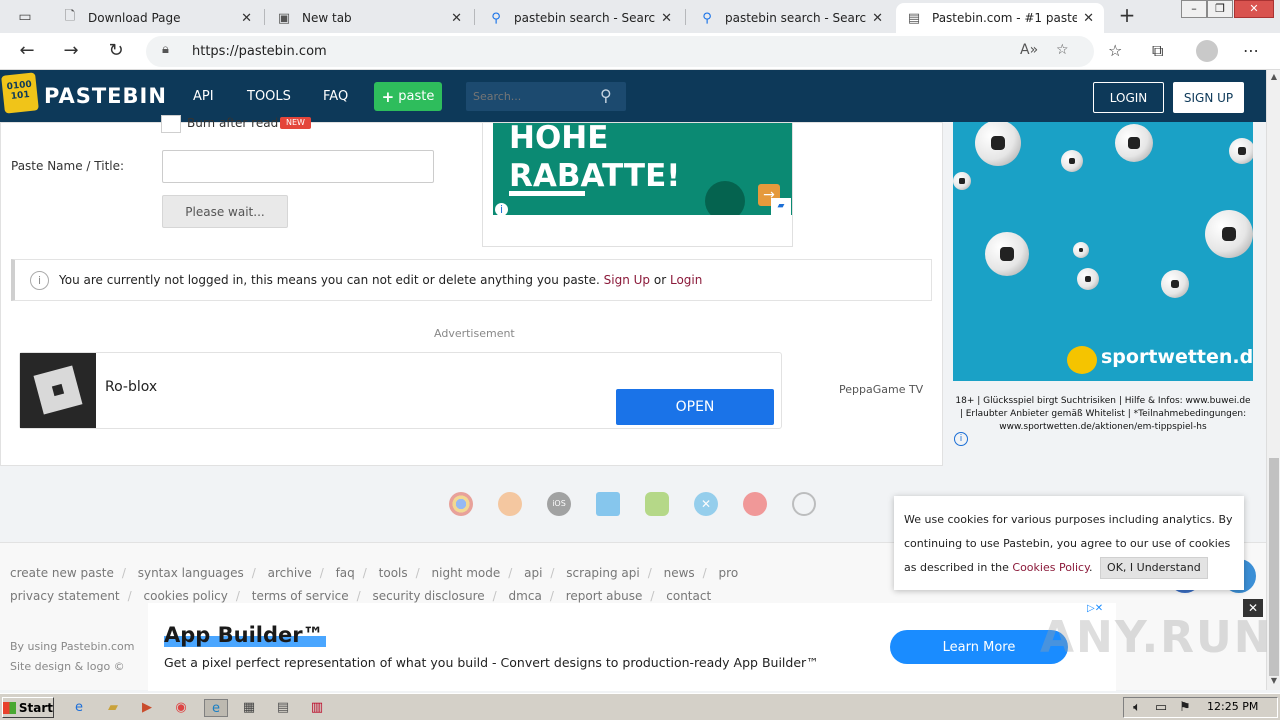 The height and width of the screenshot is (720, 1280). Describe the element at coordinates (657, 504) in the screenshot. I see `android-icon` at that location.